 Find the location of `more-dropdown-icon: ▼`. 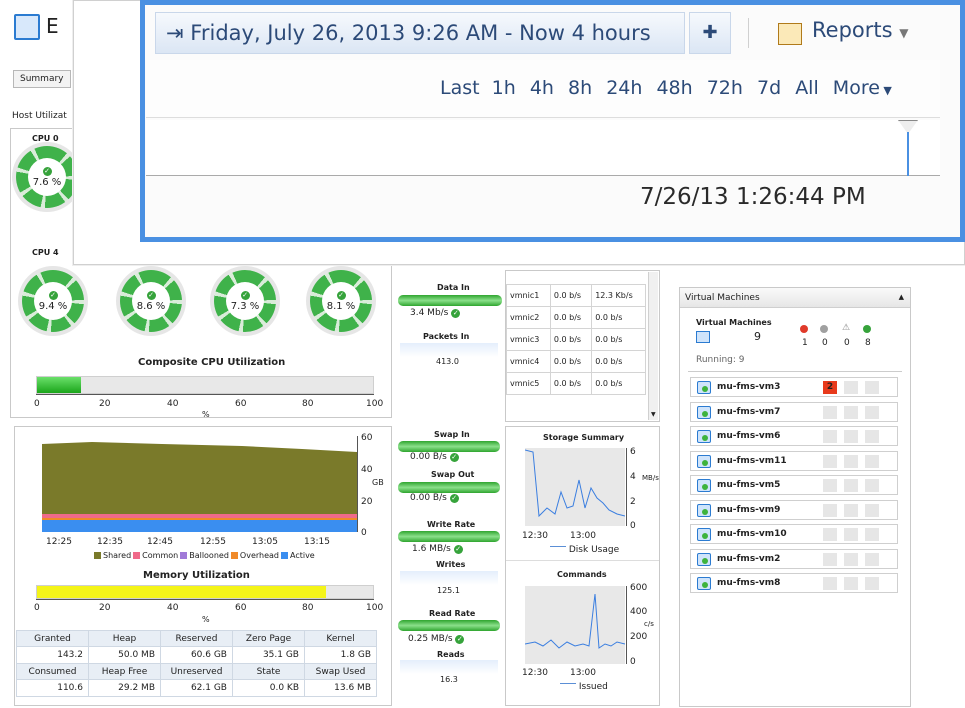

more-dropdown-icon: ▼ is located at coordinates (885, 90).